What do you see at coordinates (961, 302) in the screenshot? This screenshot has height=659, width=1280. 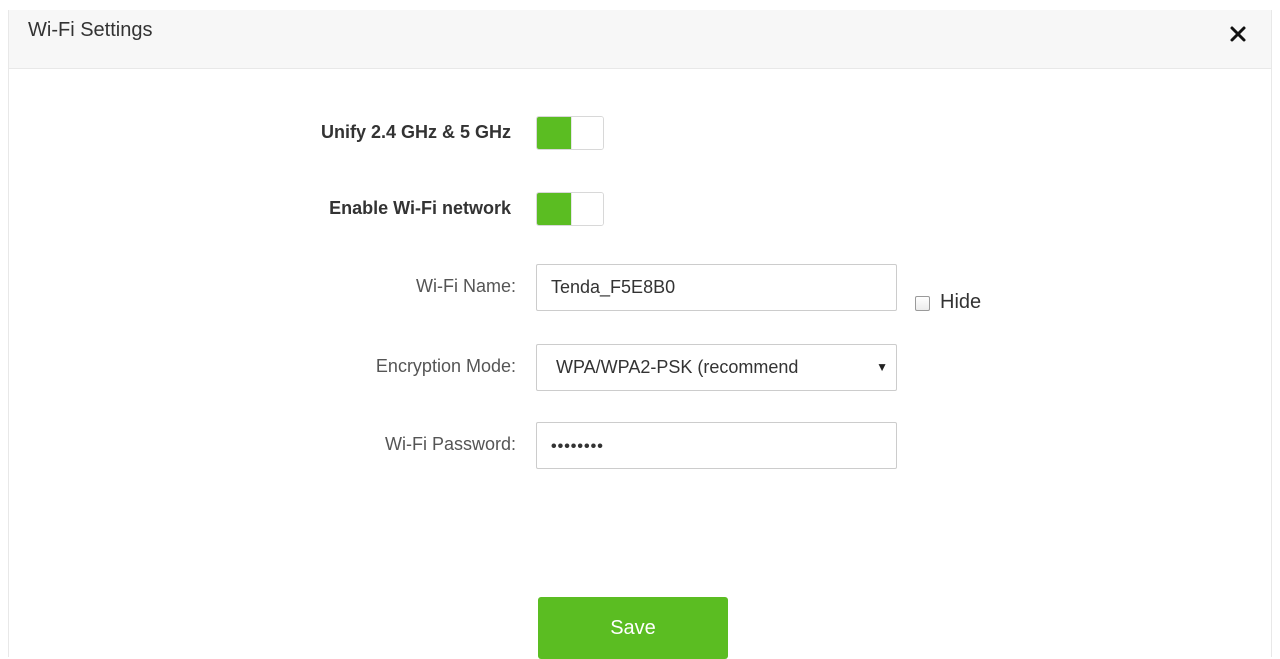 I see `hide-label: Hide` at bounding box center [961, 302].